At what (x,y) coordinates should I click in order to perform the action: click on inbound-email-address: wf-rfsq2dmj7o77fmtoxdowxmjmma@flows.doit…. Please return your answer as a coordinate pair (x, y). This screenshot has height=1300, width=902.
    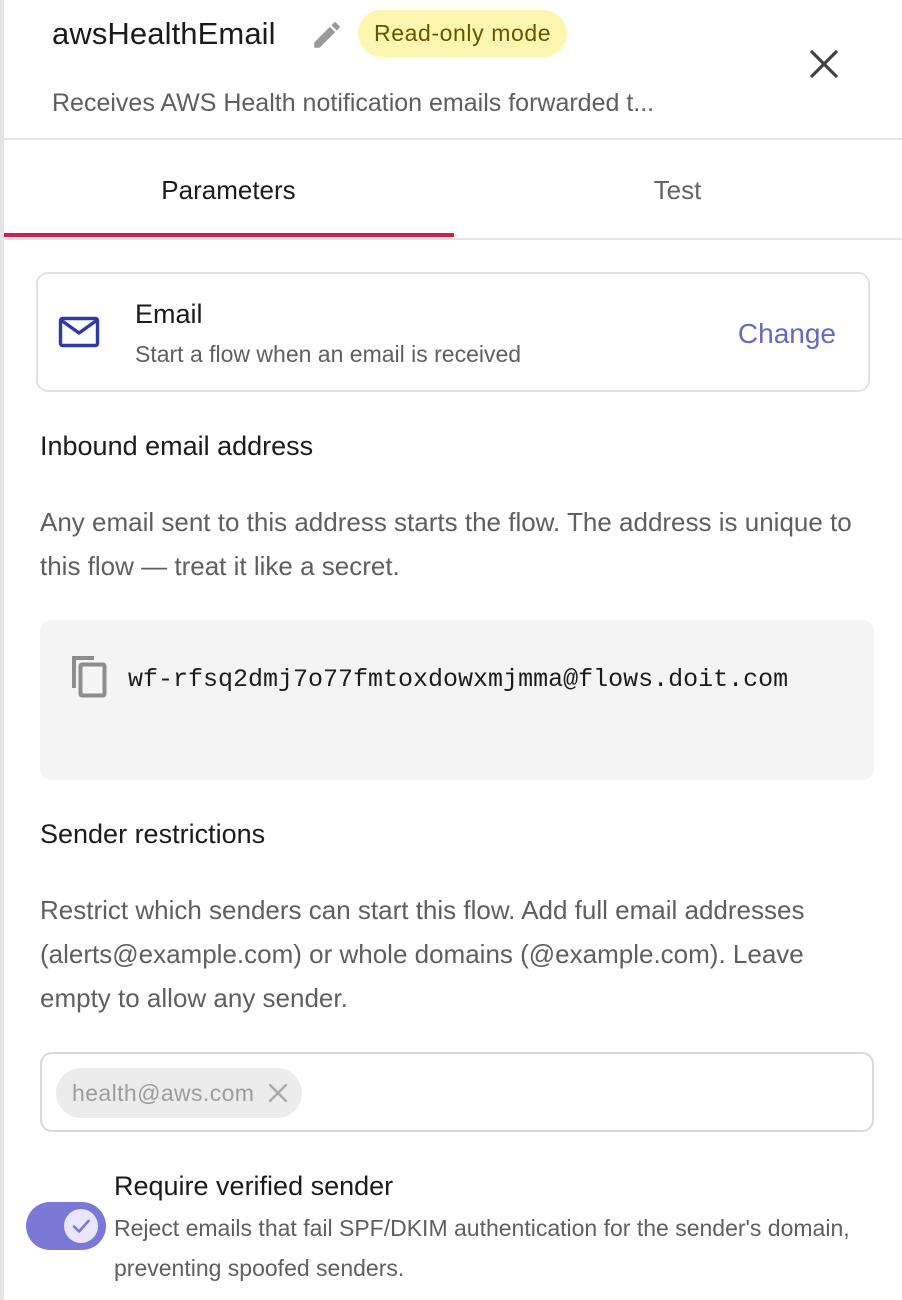
    Looking at the image, I should click on (458, 679).